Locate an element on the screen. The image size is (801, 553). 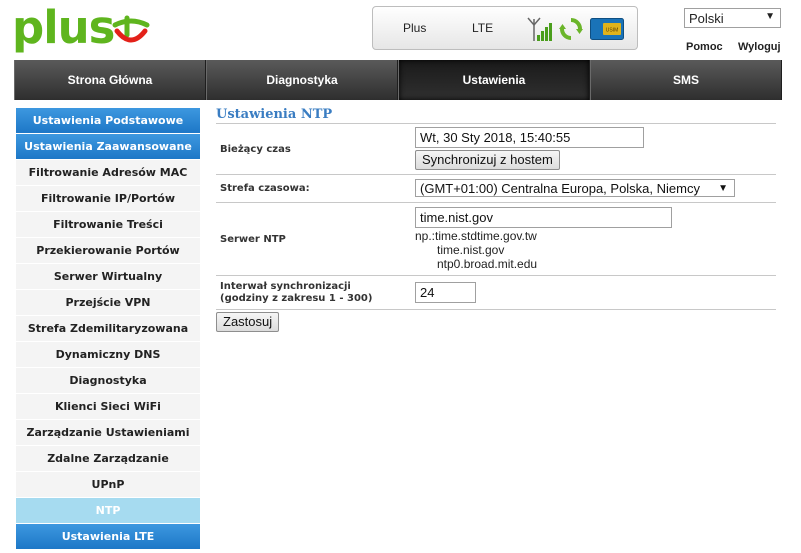
sync-interval-label: Interwał synchronizacji is located at coordinates (285, 286).